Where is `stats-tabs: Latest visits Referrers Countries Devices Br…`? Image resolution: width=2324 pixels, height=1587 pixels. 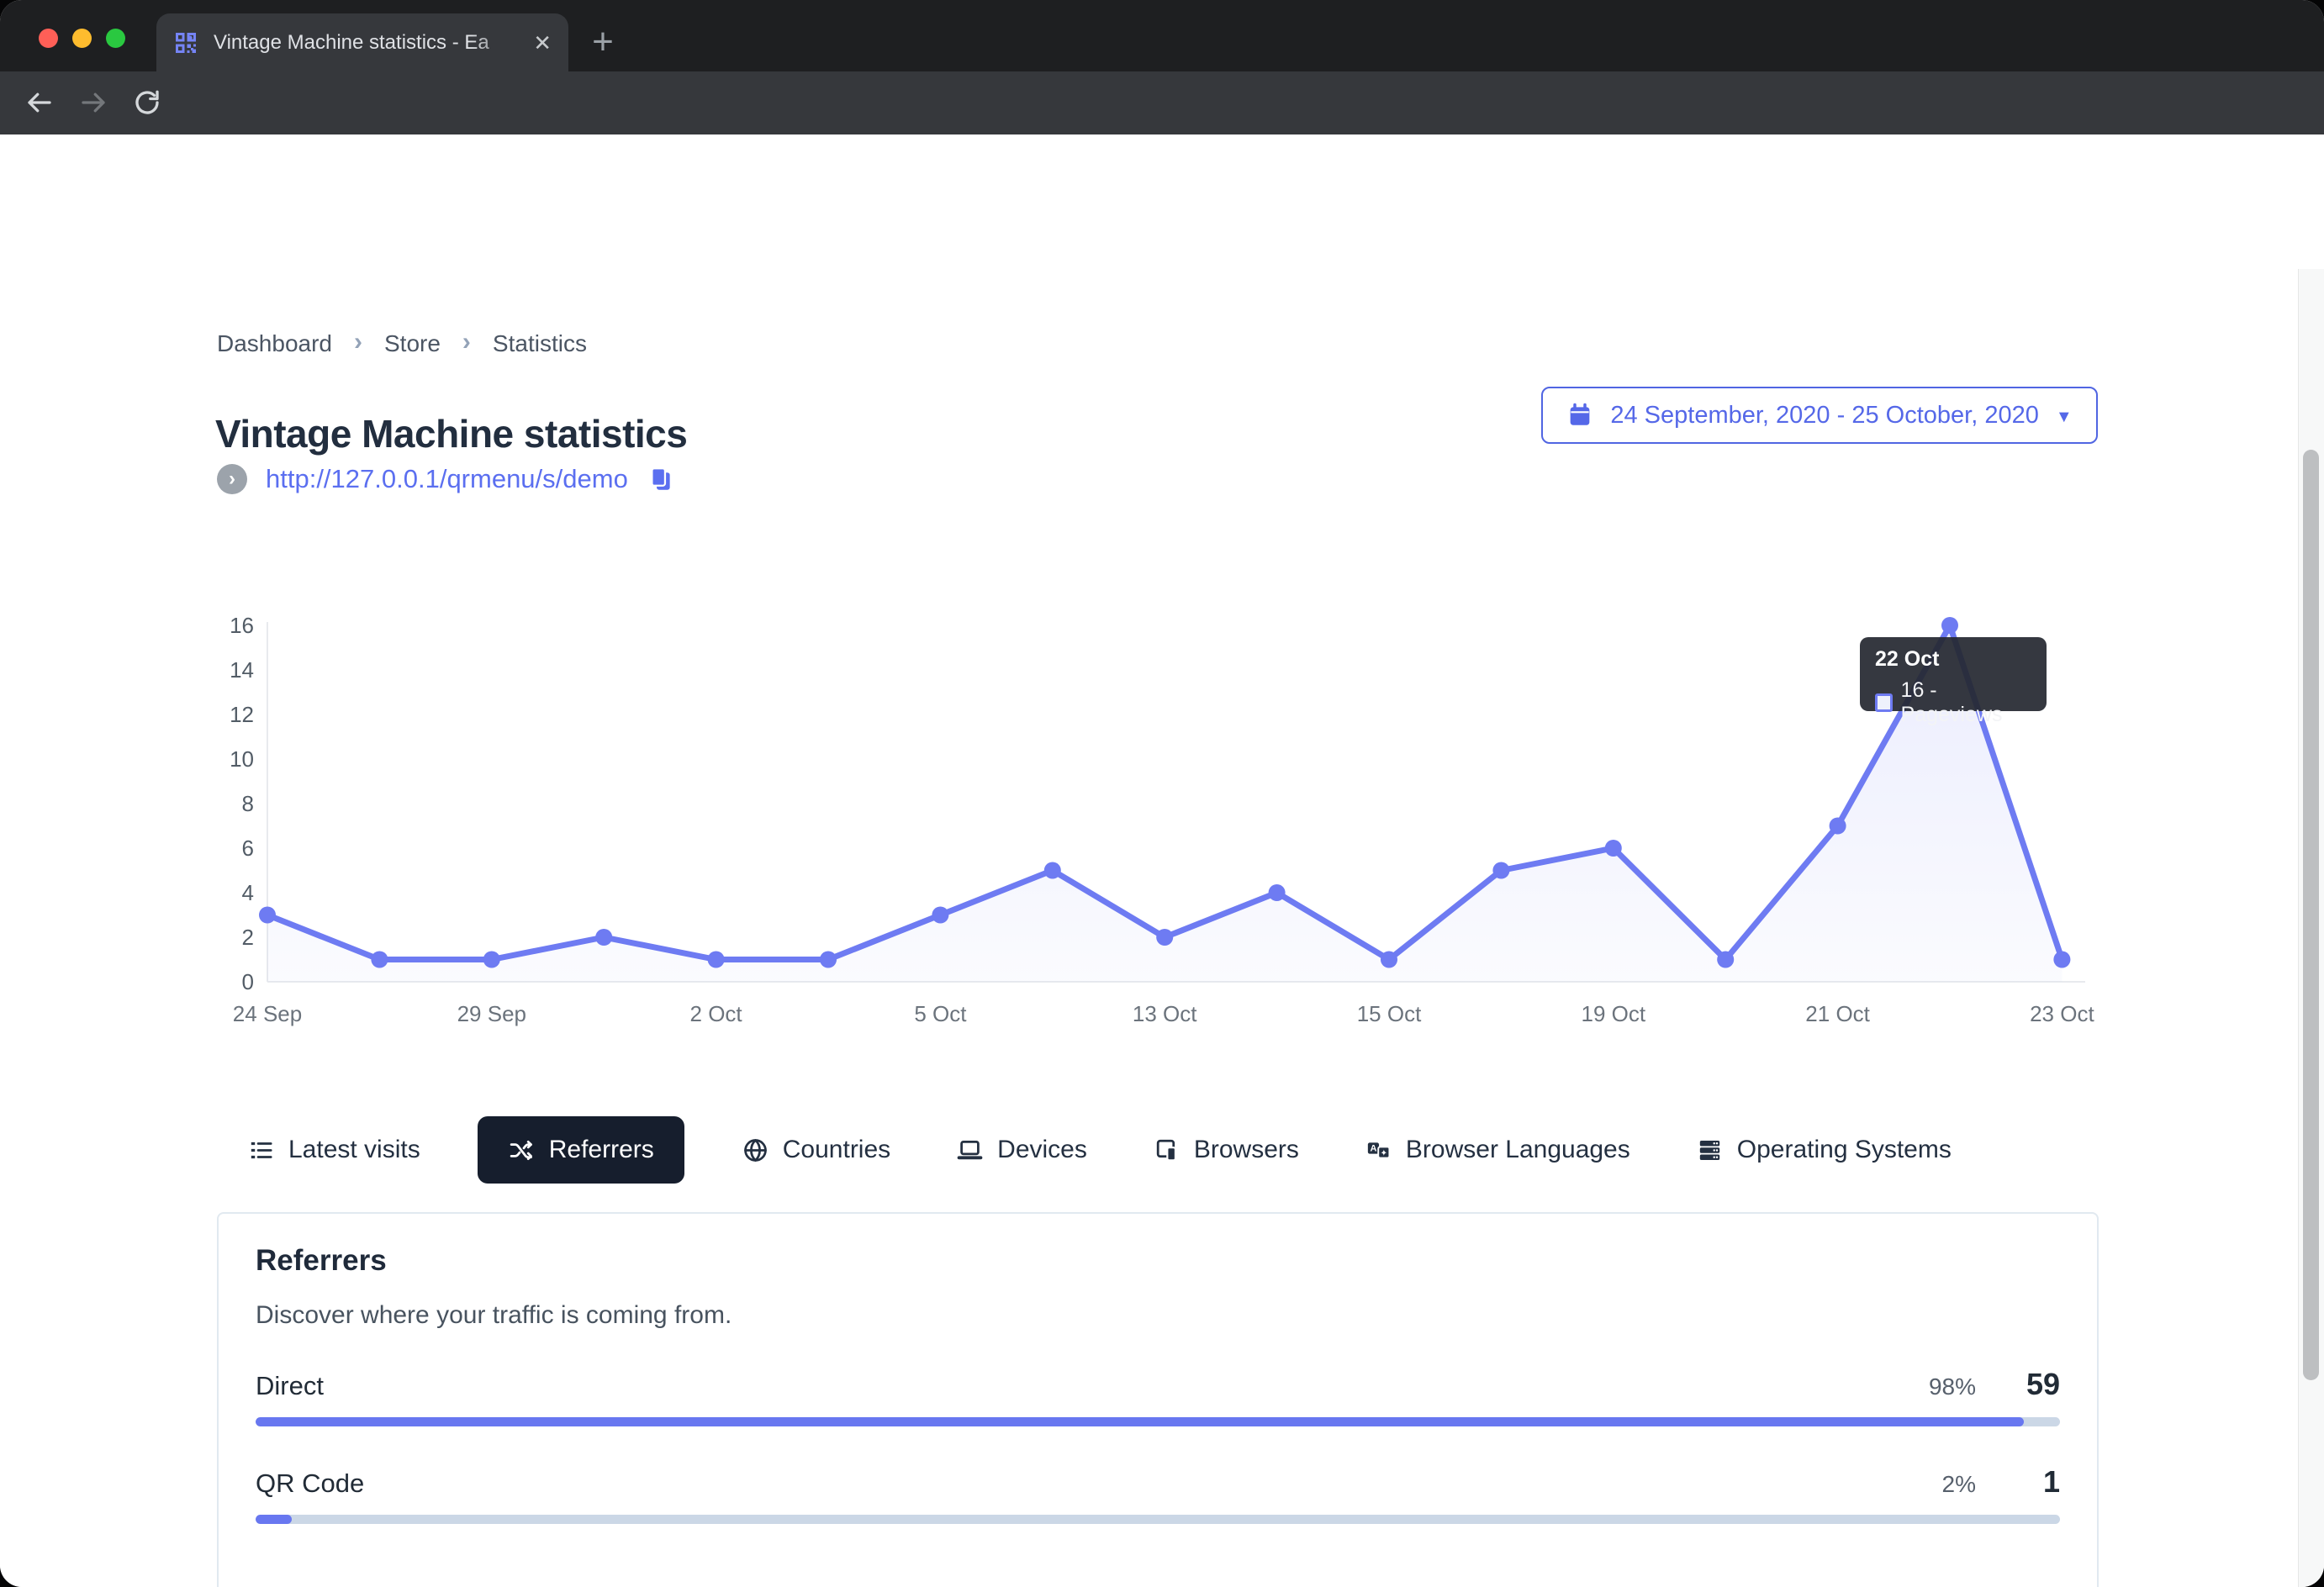
stats-tabs: Latest visits Referrers Countries Devices Br… is located at coordinates (1099, 1150).